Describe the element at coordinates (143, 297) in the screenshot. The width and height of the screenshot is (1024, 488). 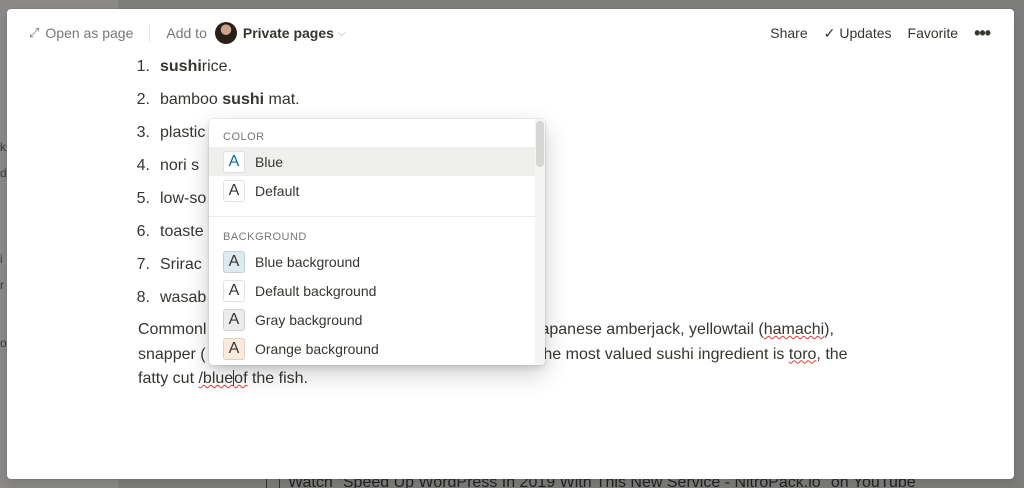
I see `list-number: 8.` at that location.